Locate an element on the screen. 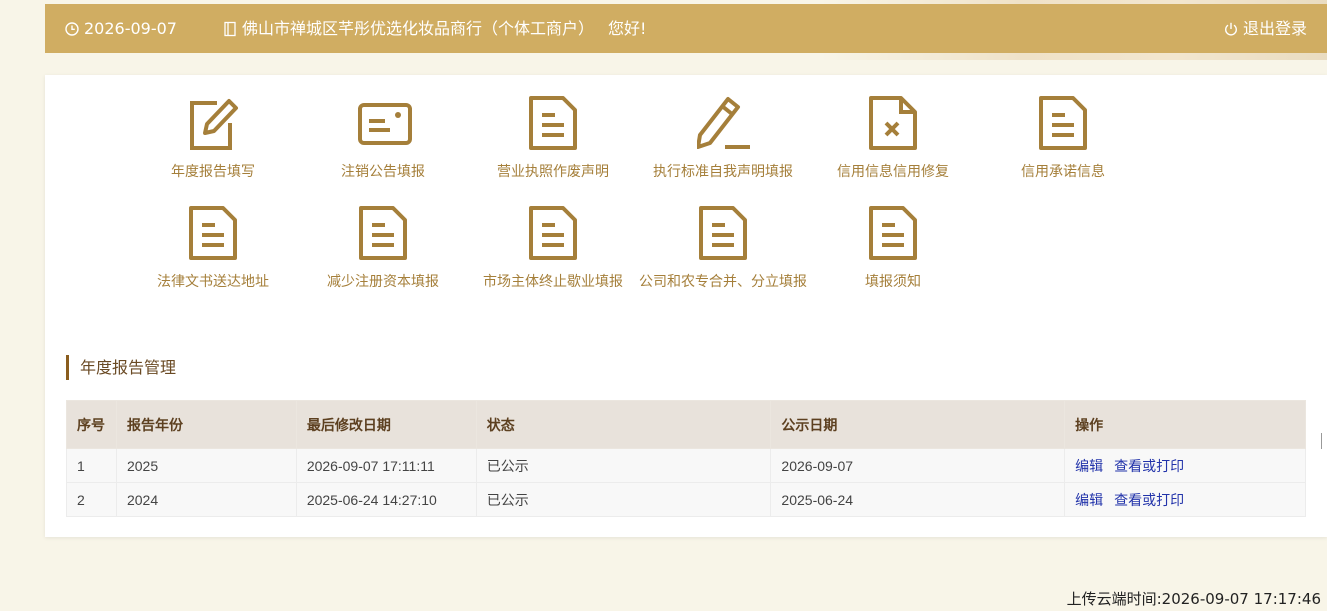 The width and height of the screenshot is (1327, 611). header-actions: 操作 is located at coordinates (1185, 424).